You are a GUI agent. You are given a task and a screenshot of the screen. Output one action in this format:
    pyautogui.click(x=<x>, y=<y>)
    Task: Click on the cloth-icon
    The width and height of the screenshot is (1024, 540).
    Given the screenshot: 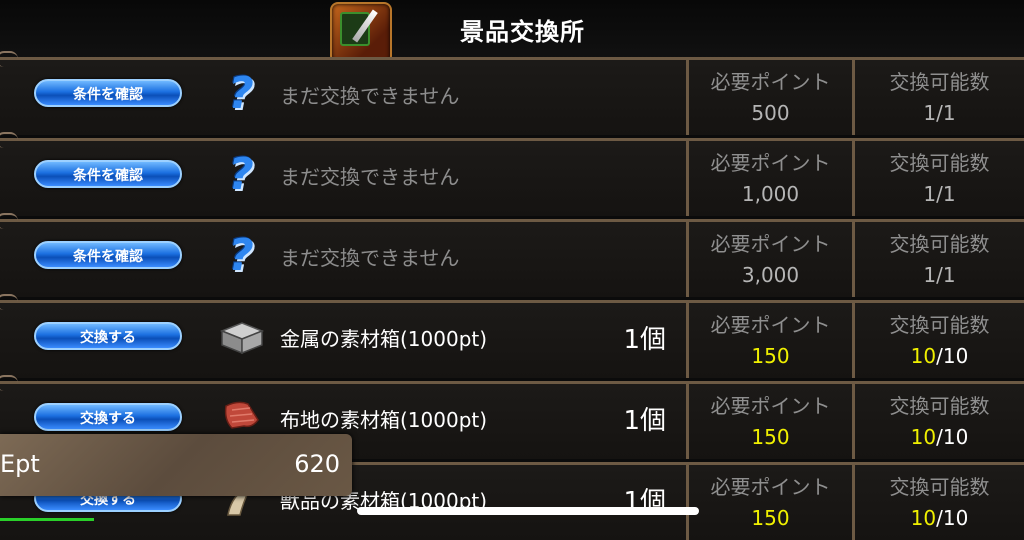 What is the action you would take?
    pyautogui.click(x=241, y=415)
    